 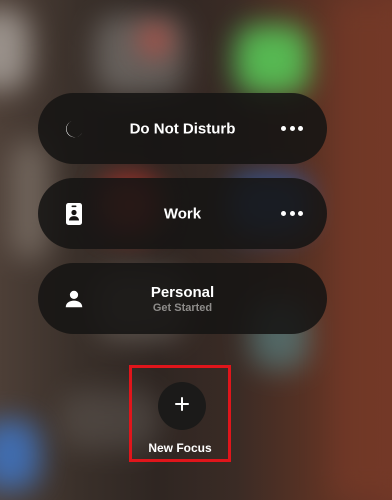 What do you see at coordinates (74, 299) in the screenshot?
I see `person-icon` at bounding box center [74, 299].